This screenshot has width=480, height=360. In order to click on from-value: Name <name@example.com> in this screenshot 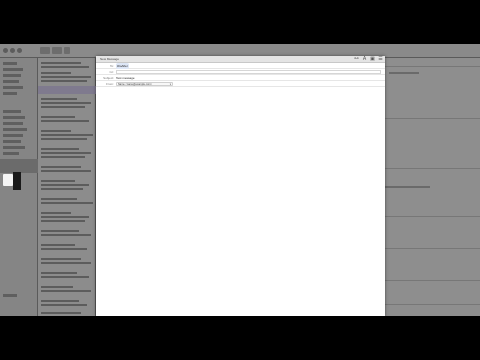, I will do `click(135, 84)`.